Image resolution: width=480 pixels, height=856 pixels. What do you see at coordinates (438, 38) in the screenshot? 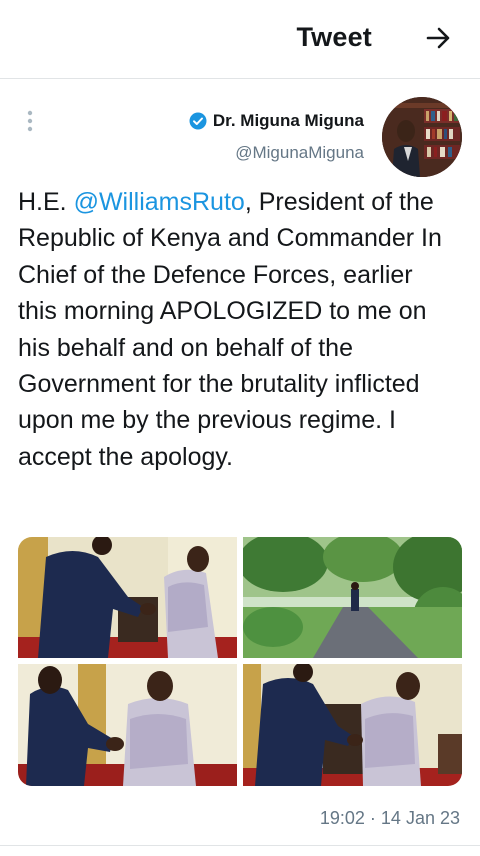
I see `arrow-right-icon` at bounding box center [438, 38].